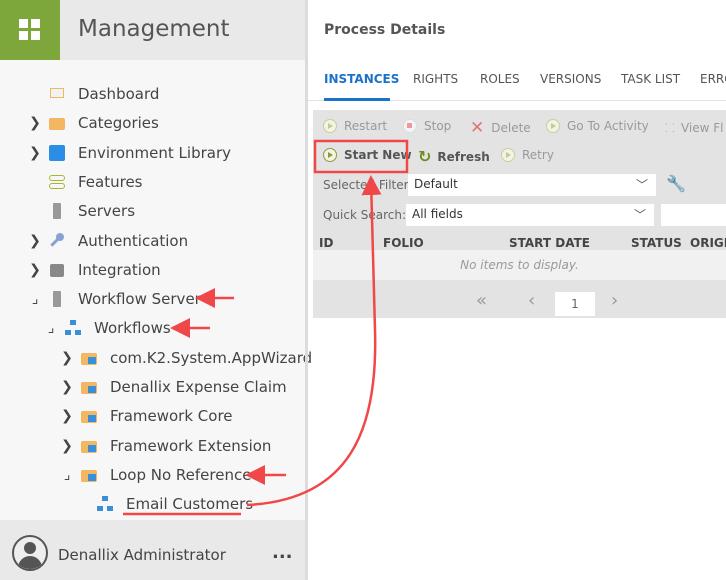 The height and width of the screenshot is (580, 726). I want to click on tab-versions: VERSIONS, so click(570, 79).